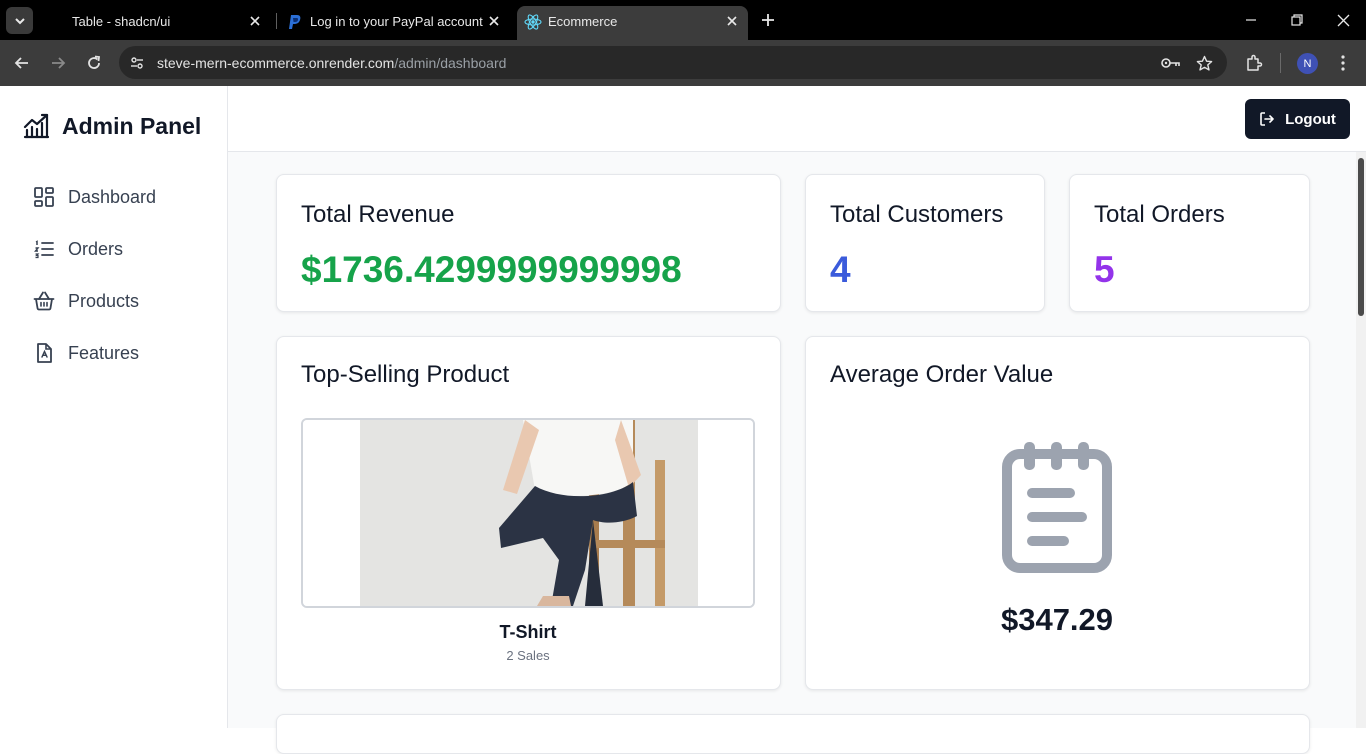 Image resolution: width=1366 pixels, height=754 pixels. Describe the element at coordinates (1254, 63) in the screenshot. I see `extensions-icon` at that location.